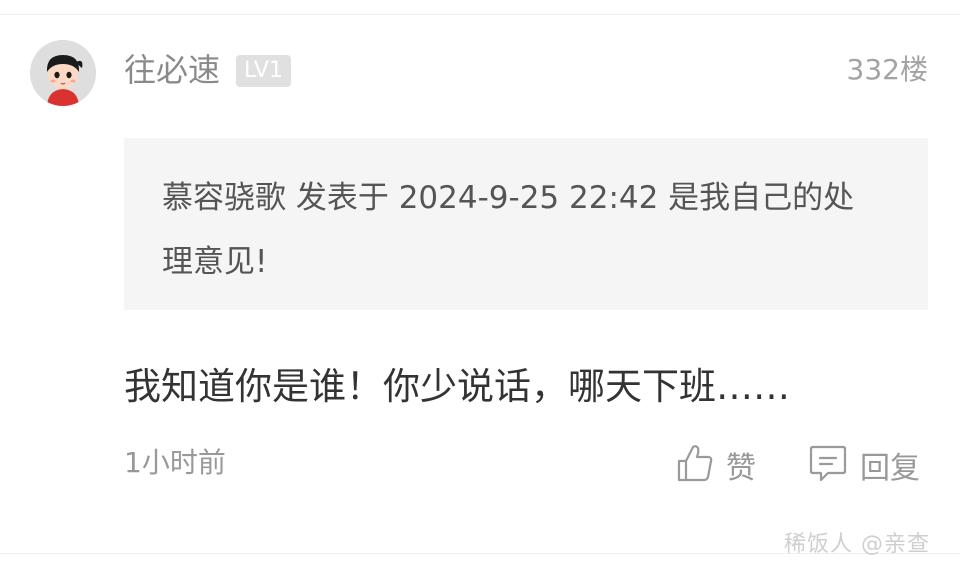 This screenshot has height=584, width=960. Describe the element at coordinates (508, 230) in the screenshot. I see `quoted-comment-text: 慕容骁歌 发表于 2024-9-25 22:42 是我自己的处理意见!` at that location.